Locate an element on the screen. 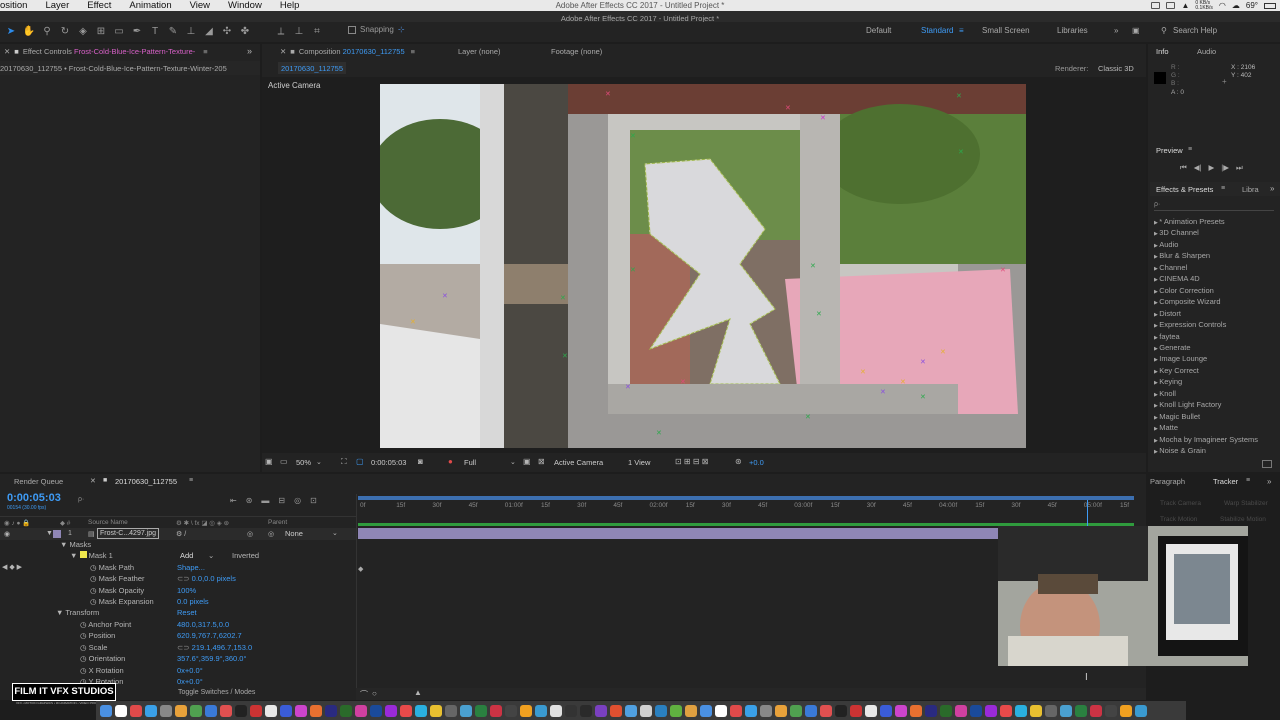  menu-position: osition is located at coordinates (13, 5).